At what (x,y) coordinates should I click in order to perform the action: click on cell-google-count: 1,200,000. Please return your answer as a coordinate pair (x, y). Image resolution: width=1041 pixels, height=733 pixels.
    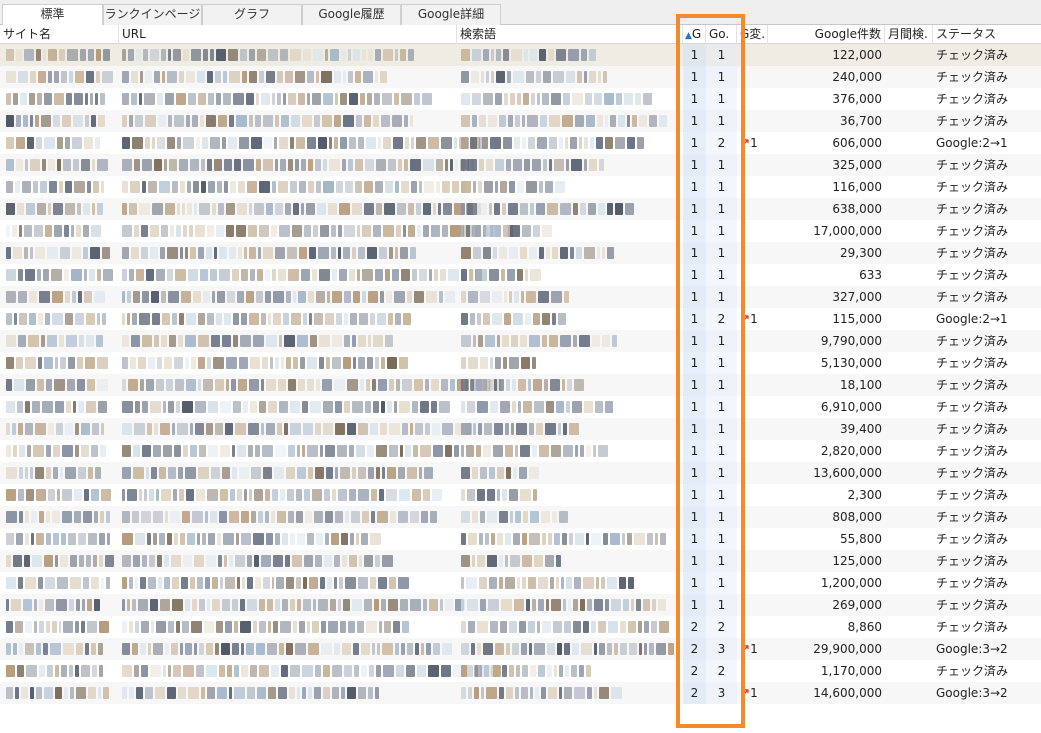
    Looking at the image, I should click on (851, 583).